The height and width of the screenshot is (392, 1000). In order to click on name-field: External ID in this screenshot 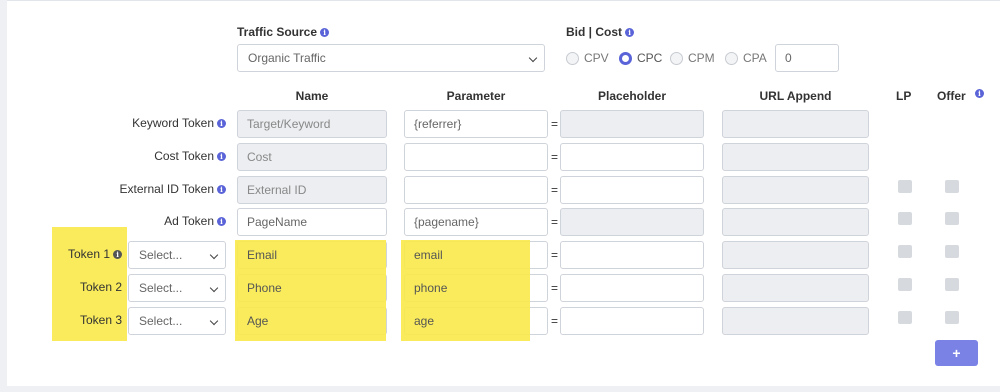, I will do `click(312, 190)`.